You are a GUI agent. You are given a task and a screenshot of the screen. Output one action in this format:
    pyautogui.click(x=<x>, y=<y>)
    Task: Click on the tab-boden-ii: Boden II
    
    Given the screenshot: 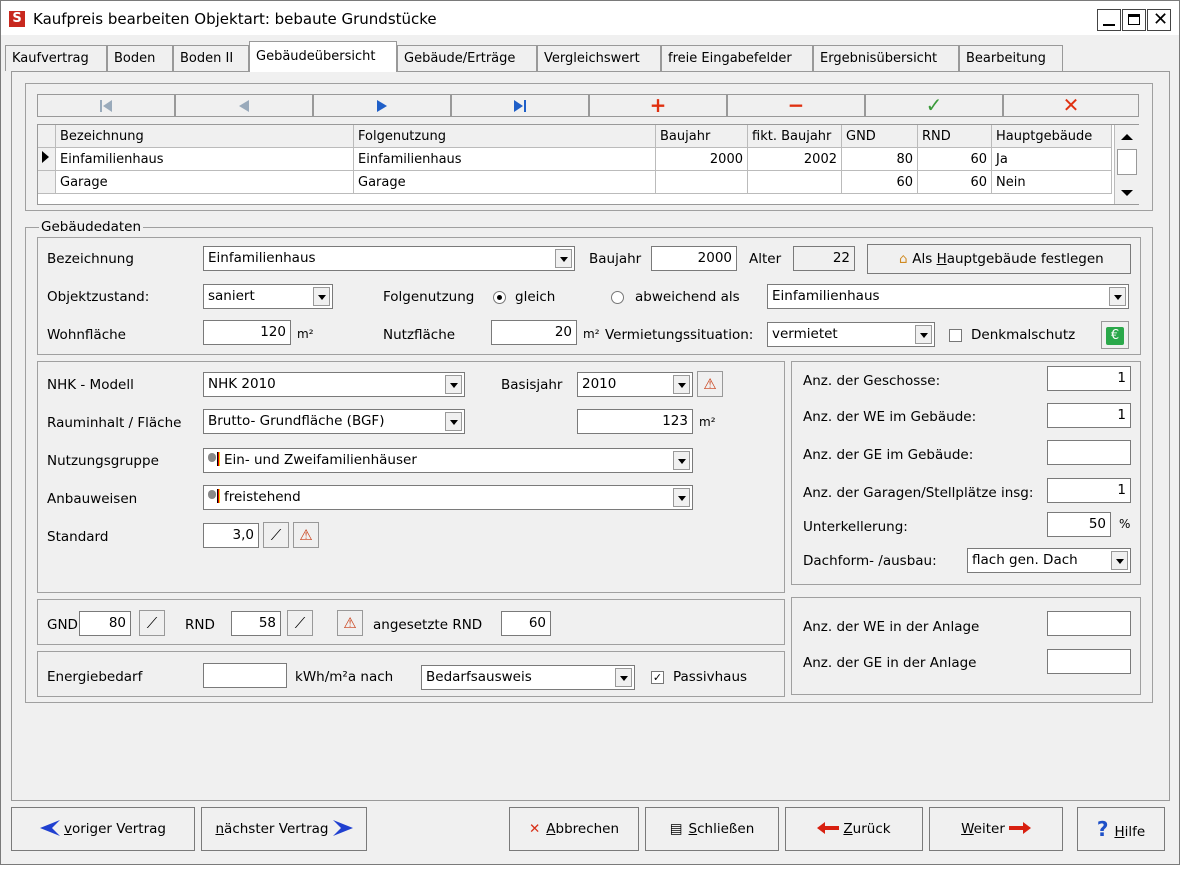 What is the action you would take?
    pyautogui.click(x=211, y=58)
    